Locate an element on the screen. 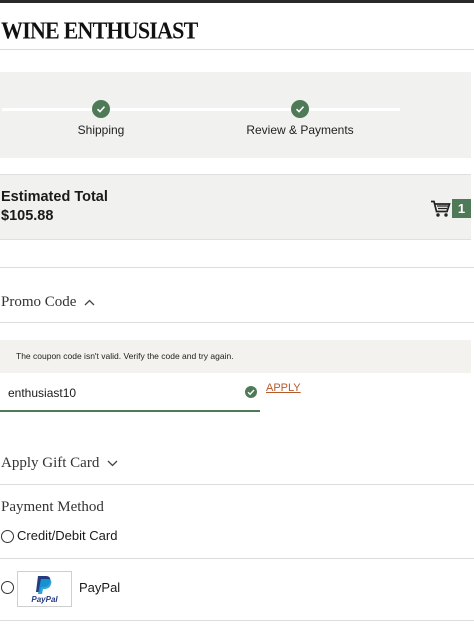 The image size is (474, 637). site-logo: Wine Enthusiast is located at coordinates (99, 30).